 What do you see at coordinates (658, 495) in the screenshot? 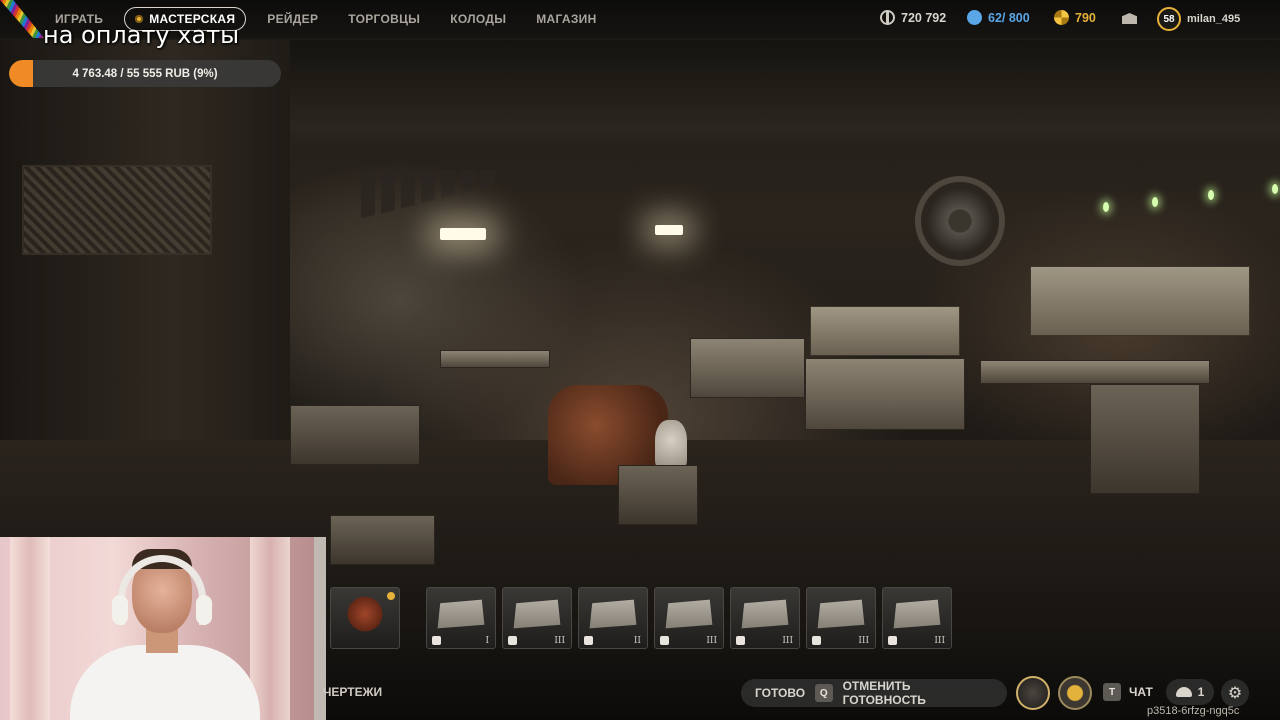
I see `pedestal` at bounding box center [658, 495].